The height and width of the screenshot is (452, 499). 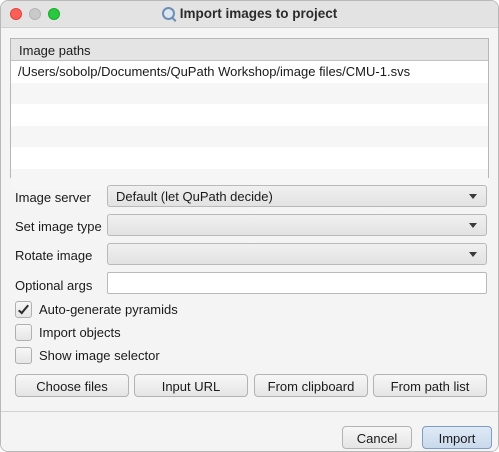 I want to click on input-url-button: Input URL, so click(x=191, y=385).